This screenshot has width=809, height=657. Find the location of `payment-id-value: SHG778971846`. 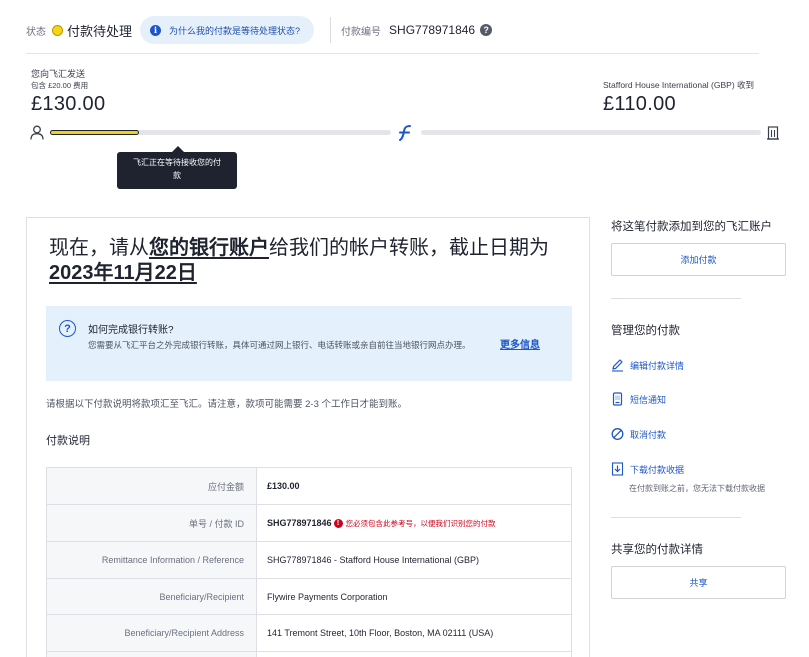

payment-id-value: SHG778971846 is located at coordinates (432, 30).